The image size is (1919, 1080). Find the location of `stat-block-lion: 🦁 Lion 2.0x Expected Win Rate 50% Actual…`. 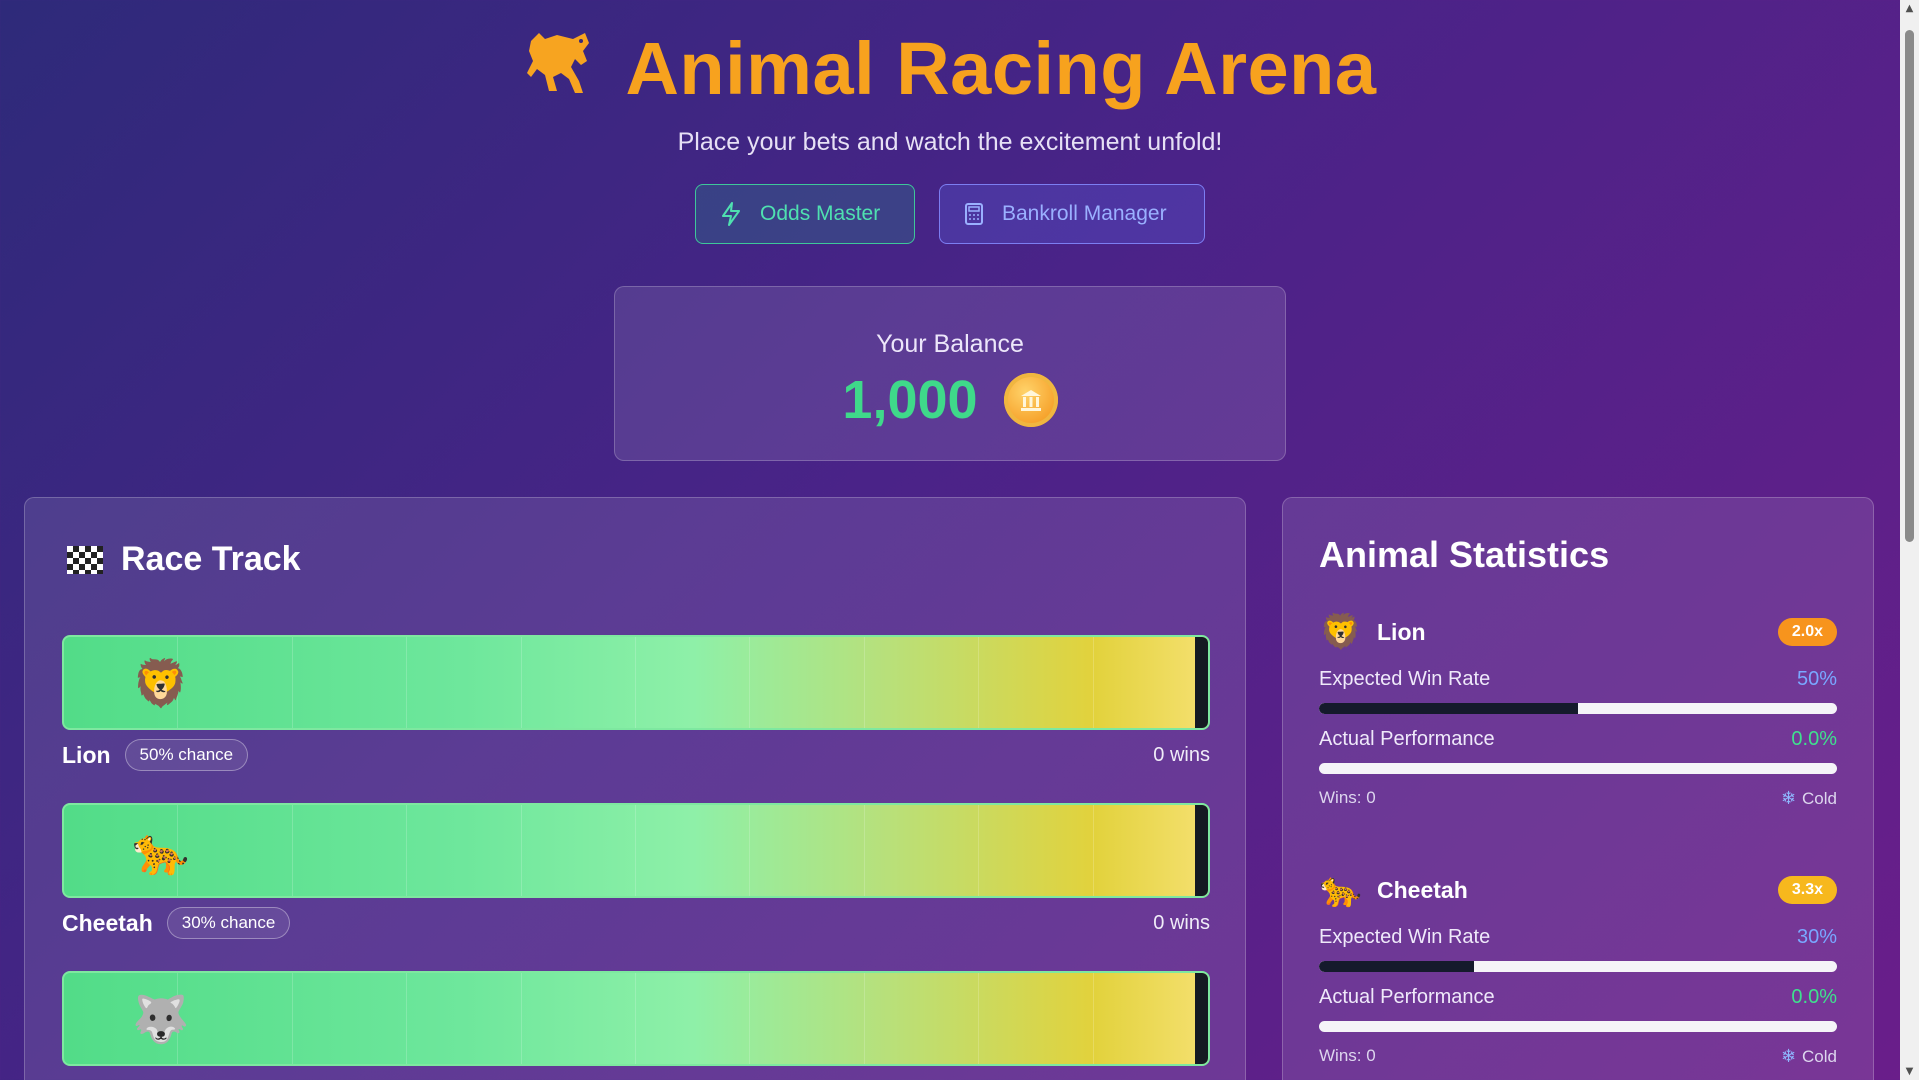

stat-block-lion: 🦁 Lion 2.0x Expected Win Rate 50% Actual… is located at coordinates (1578, 709).